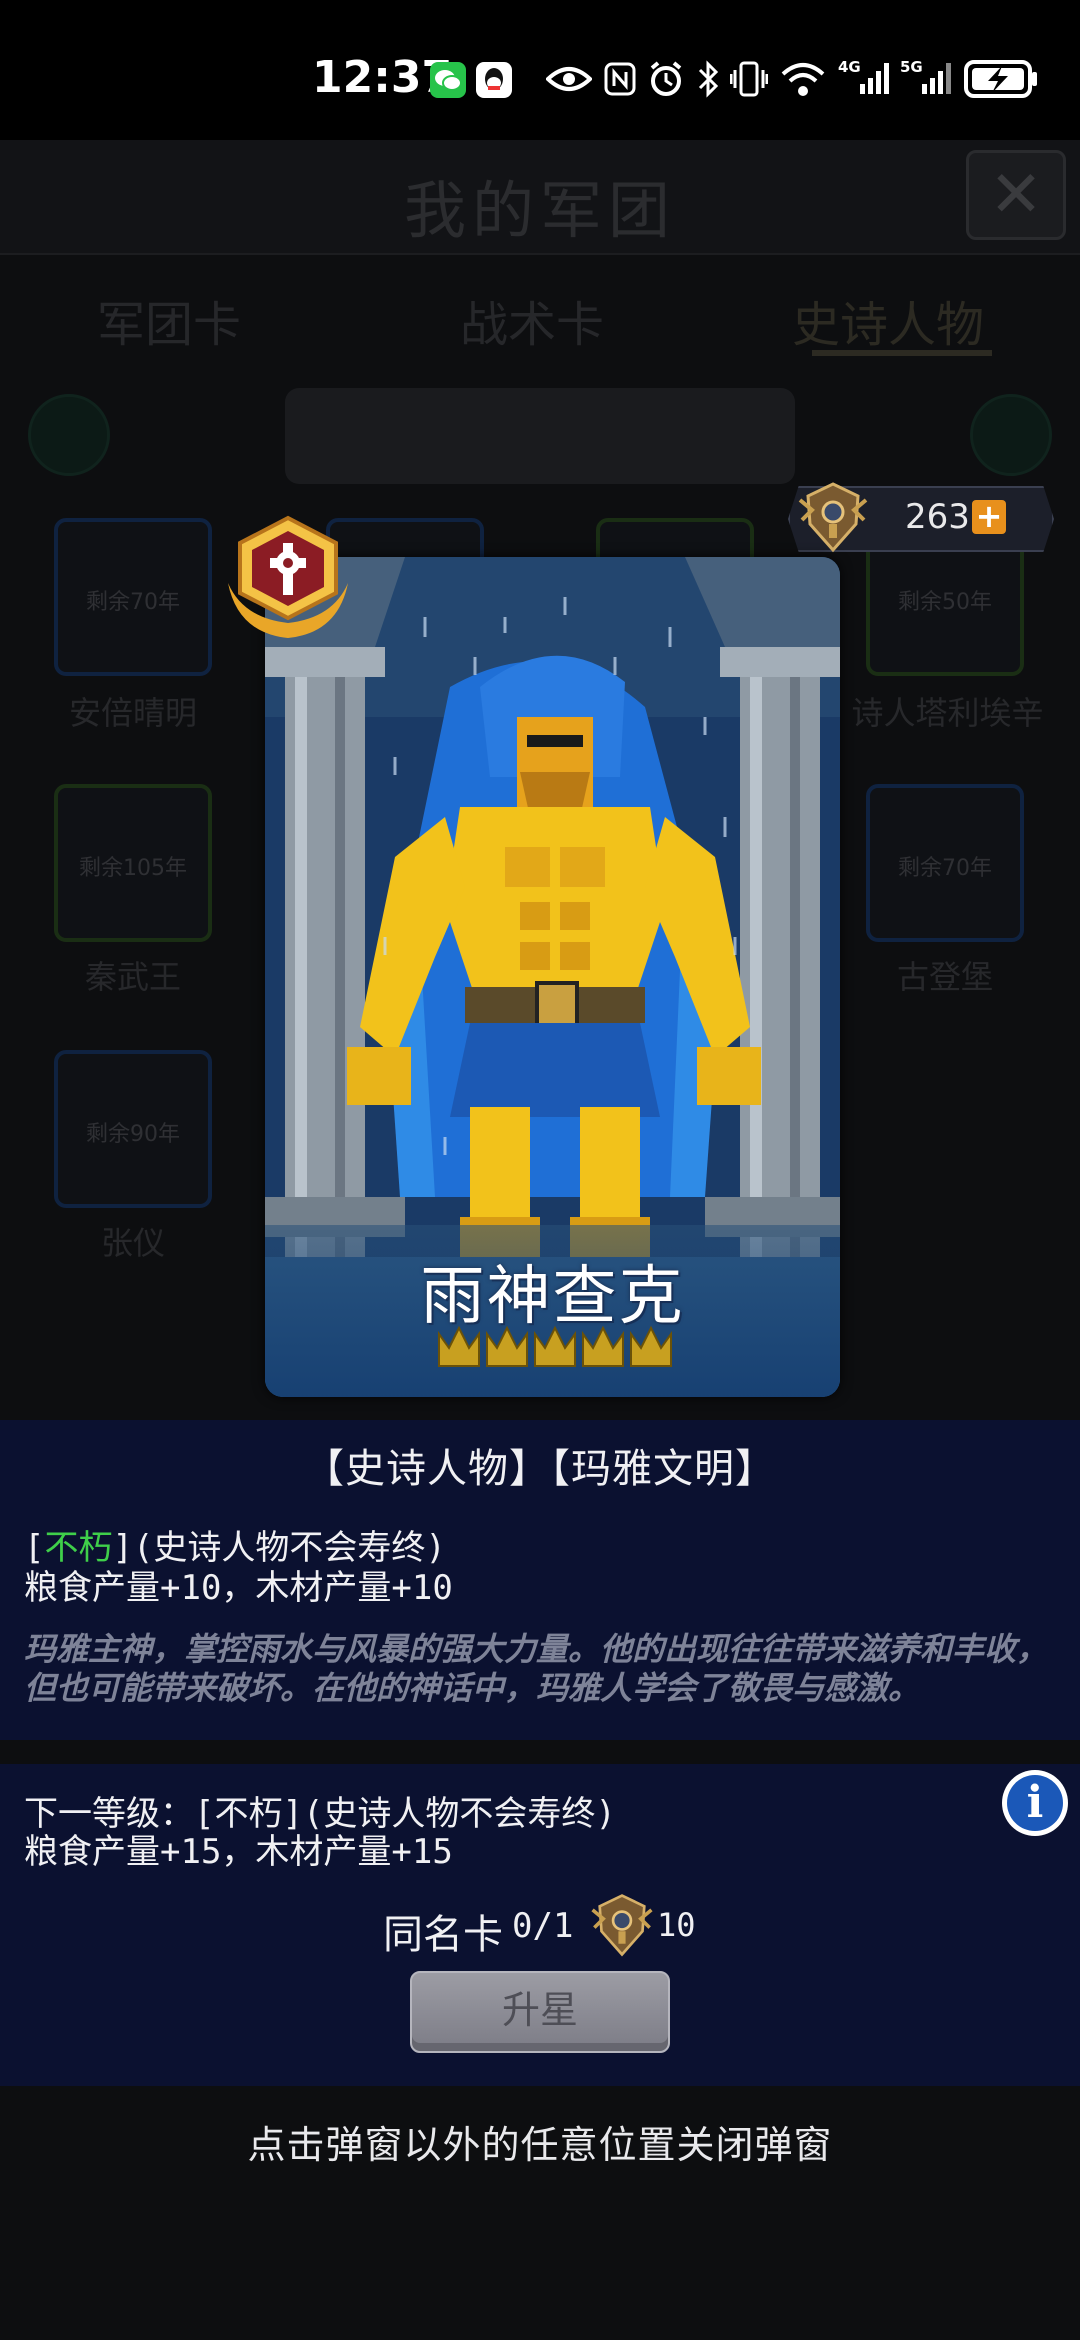 Image resolution: width=1080 pixels, height=2340 pixels. Describe the element at coordinates (443, 1935) in the screenshot. I see `duplicate-label: 同名卡` at that location.